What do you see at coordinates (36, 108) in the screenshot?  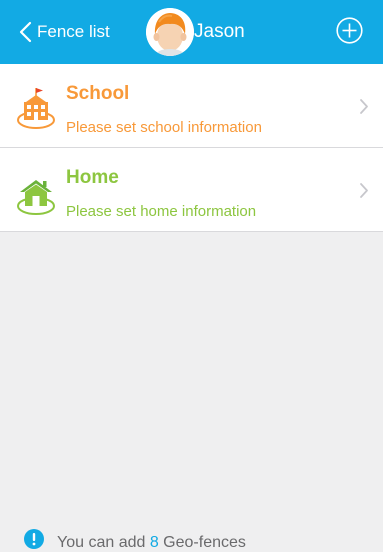 I see `school-icon` at bounding box center [36, 108].